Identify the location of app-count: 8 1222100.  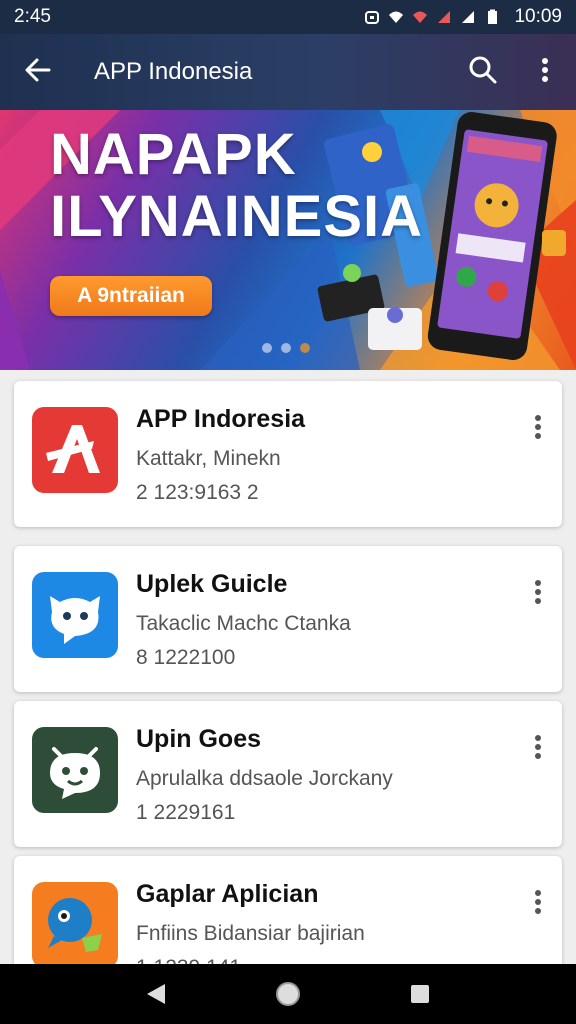
(186, 657).